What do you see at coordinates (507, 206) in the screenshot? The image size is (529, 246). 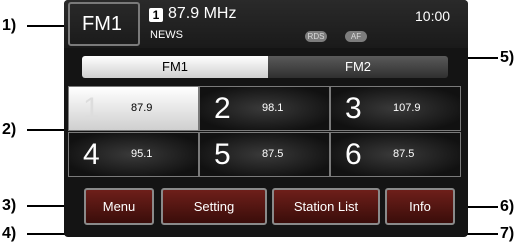 I see `callout-6: 6)` at bounding box center [507, 206].